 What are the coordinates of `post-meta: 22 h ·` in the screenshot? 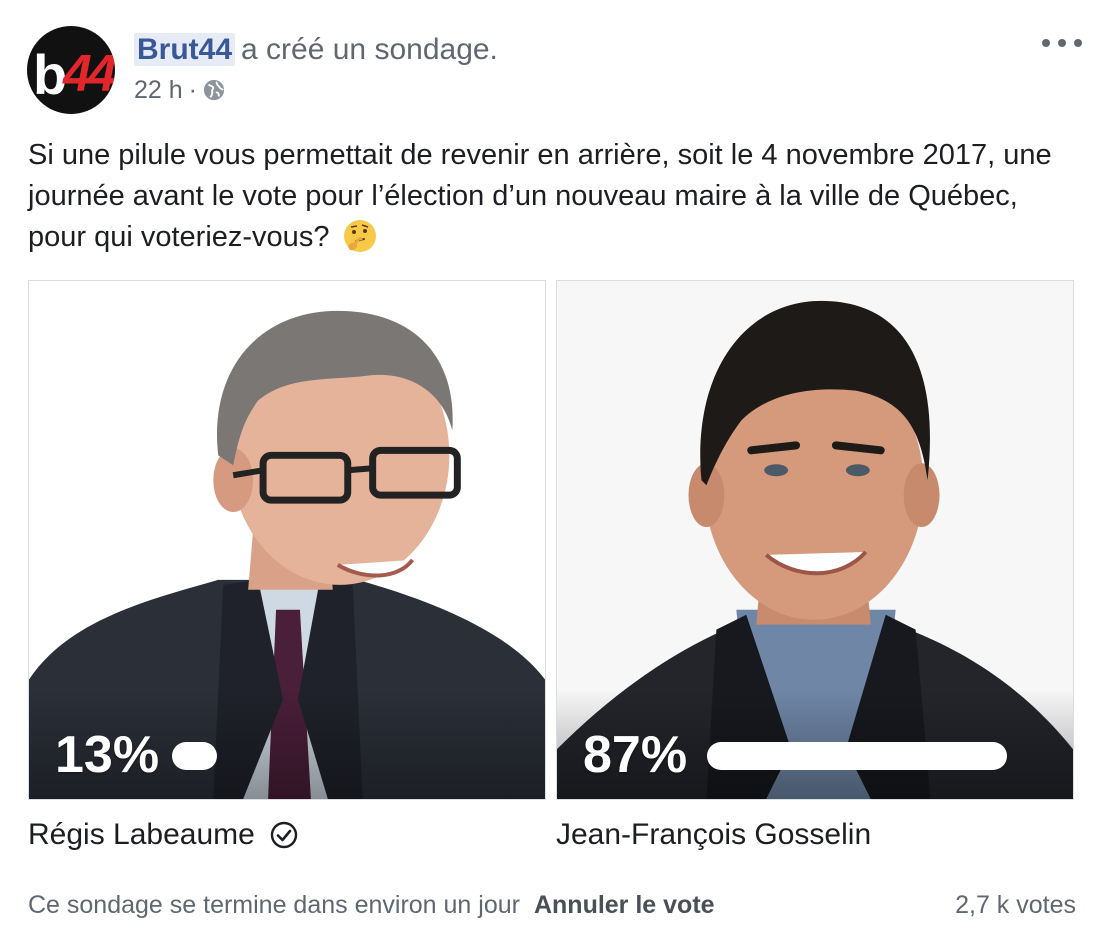 It's located at (179, 90).